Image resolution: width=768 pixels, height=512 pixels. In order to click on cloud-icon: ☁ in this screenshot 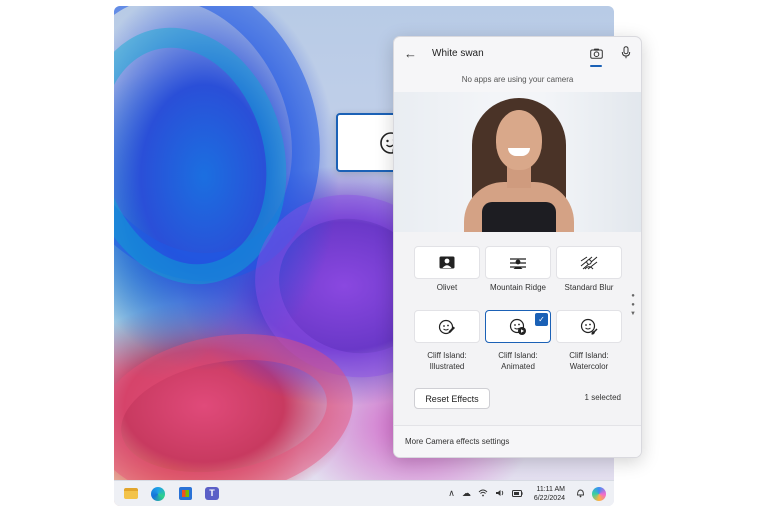, I will do `click(466, 493)`.